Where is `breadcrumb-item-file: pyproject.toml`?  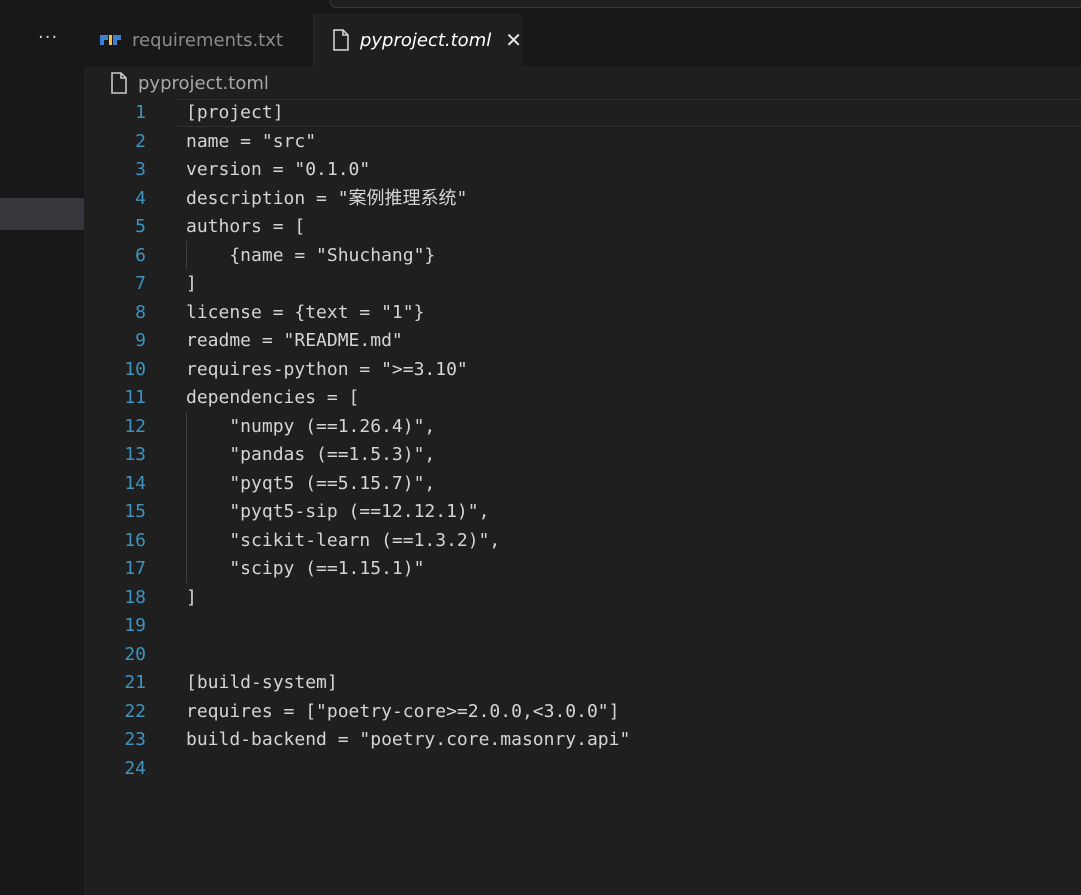 breadcrumb-item-file: pyproject.toml is located at coordinates (203, 83).